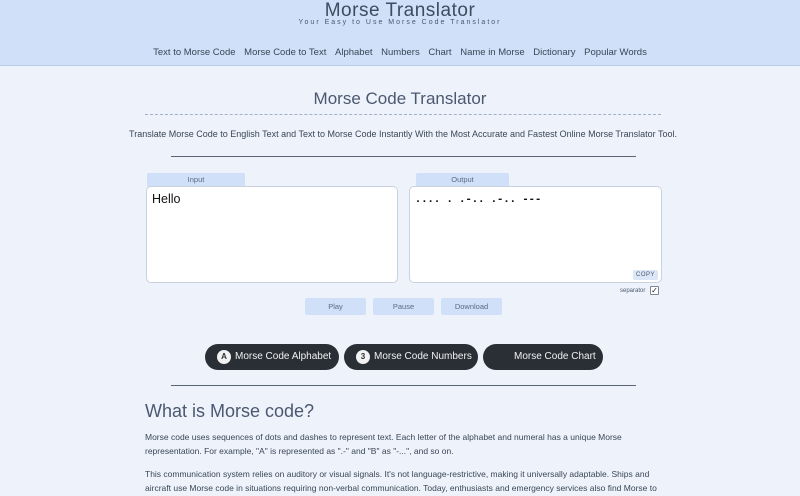 The image size is (800, 496). Describe the element at coordinates (354, 52) in the screenshot. I see `nav-alphabet: Alphabet` at that location.